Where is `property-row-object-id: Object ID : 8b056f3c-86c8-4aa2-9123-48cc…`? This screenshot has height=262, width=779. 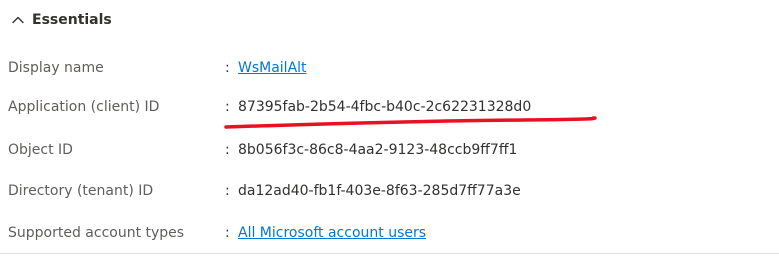
property-row-object-id: Object ID : 8b056f3c-86c8-4aa2-9123-48cc… is located at coordinates (262, 150).